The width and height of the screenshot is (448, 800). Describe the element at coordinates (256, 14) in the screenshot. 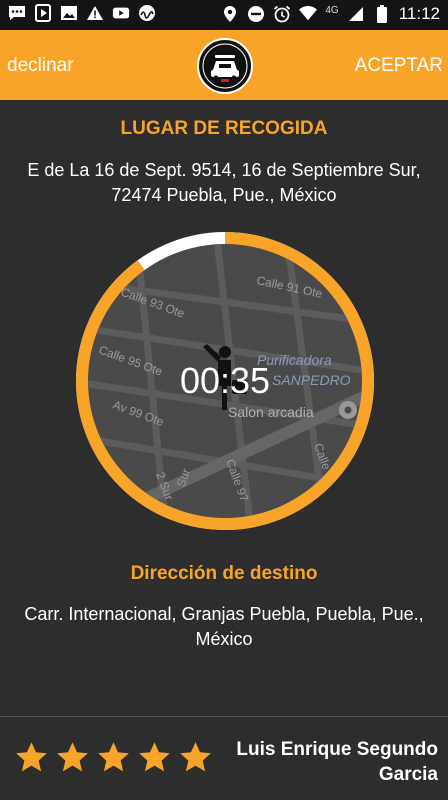

I see `dnd-icon` at that location.